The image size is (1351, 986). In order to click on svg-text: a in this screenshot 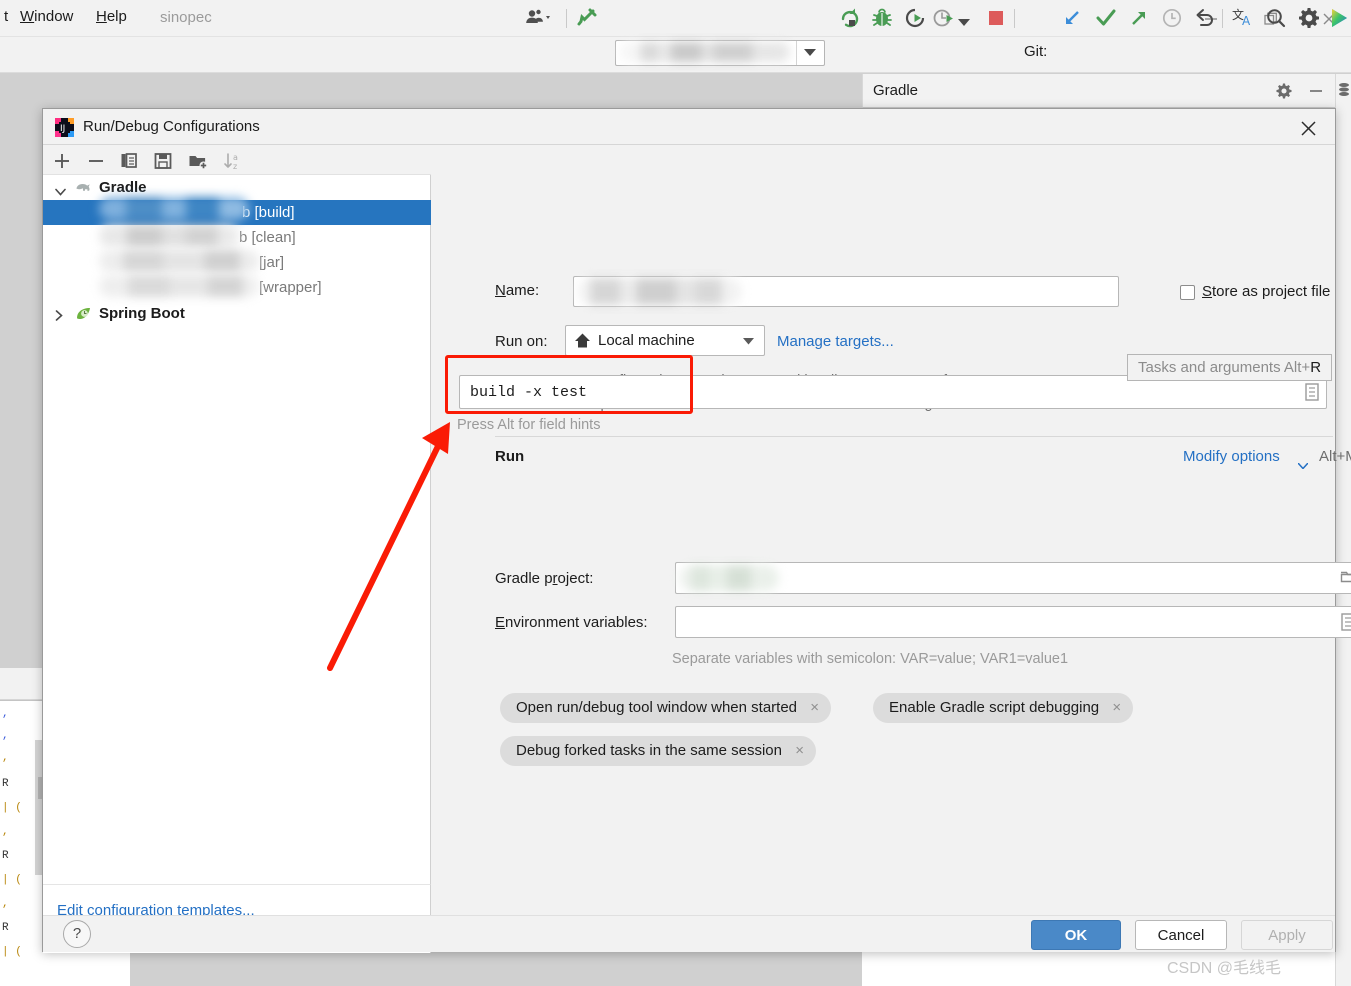, I will do `click(235, 157)`.